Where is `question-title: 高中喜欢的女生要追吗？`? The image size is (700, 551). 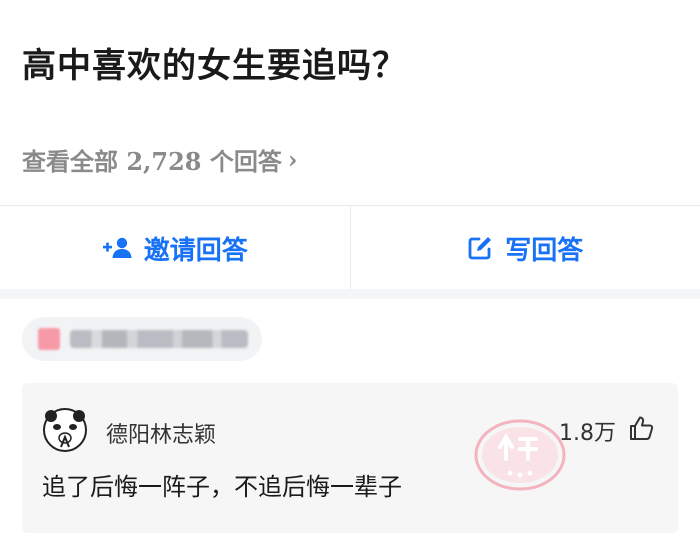 question-title: 高中喜欢的女生要追吗？ is located at coordinates (214, 66).